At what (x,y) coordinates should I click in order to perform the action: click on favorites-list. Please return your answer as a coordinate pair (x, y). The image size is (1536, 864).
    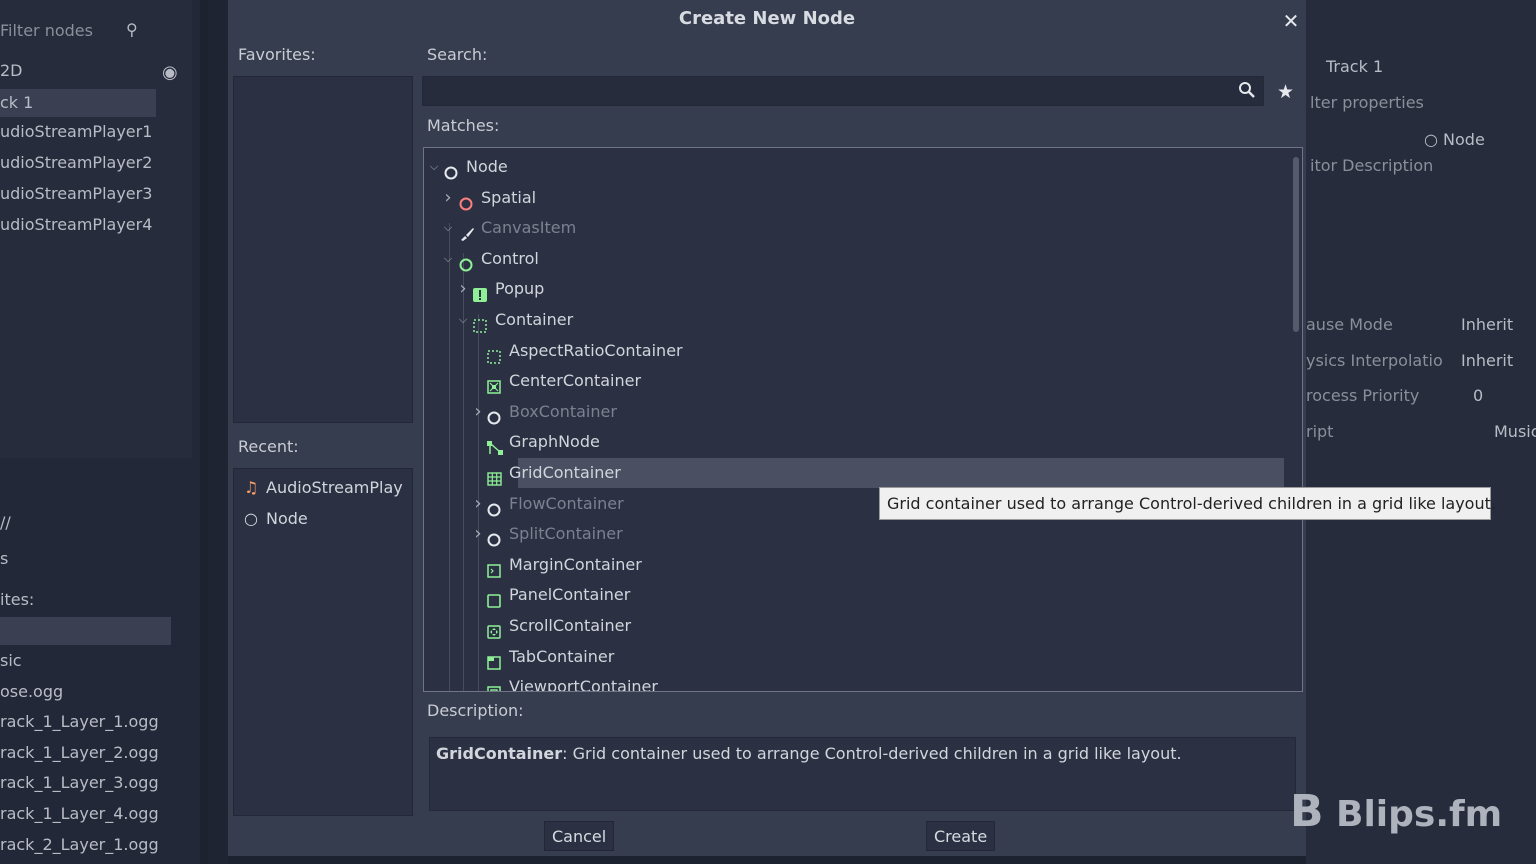
    Looking at the image, I should click on (323, 249).